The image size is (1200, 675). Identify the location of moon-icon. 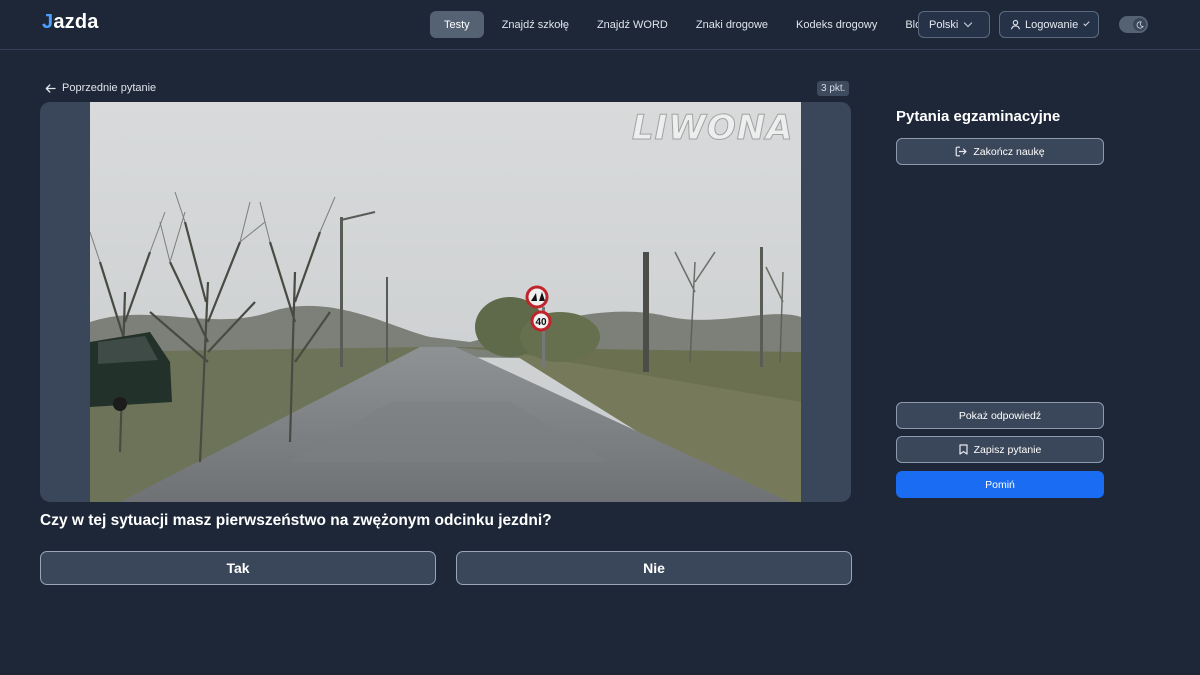
(1139, 24).